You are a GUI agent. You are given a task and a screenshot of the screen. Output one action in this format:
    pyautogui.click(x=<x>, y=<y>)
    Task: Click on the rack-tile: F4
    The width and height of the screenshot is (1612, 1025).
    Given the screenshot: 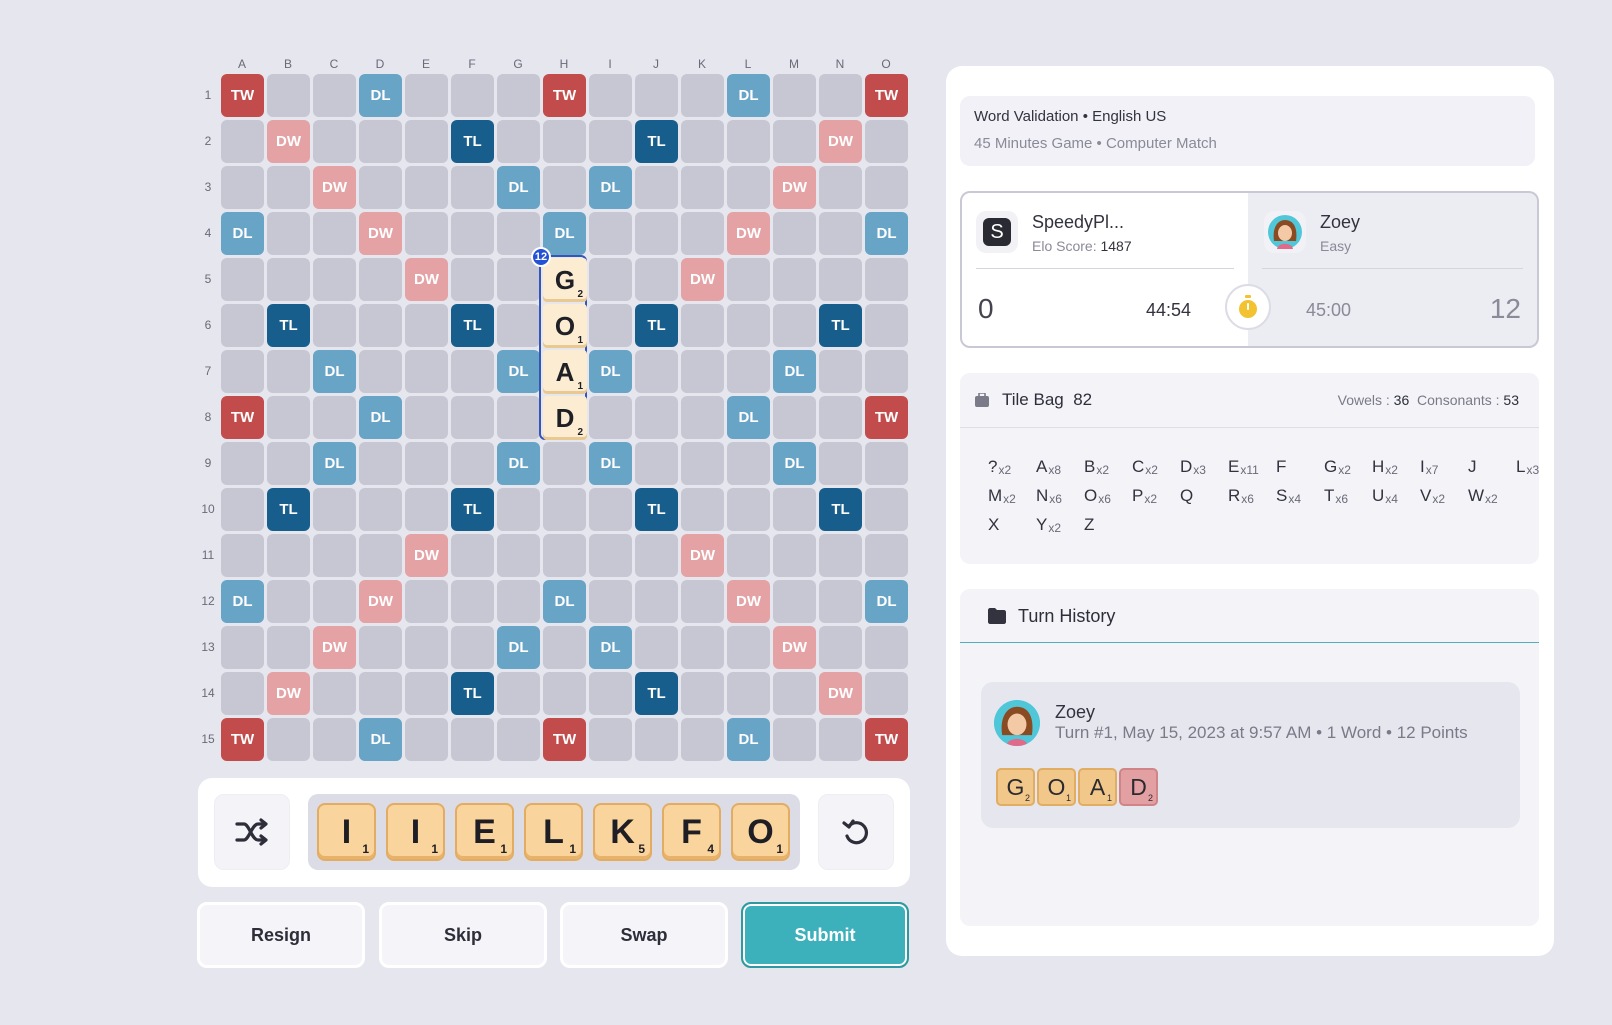 What is the action you would take?
    pyautogui.click(x=691, y=832)
    